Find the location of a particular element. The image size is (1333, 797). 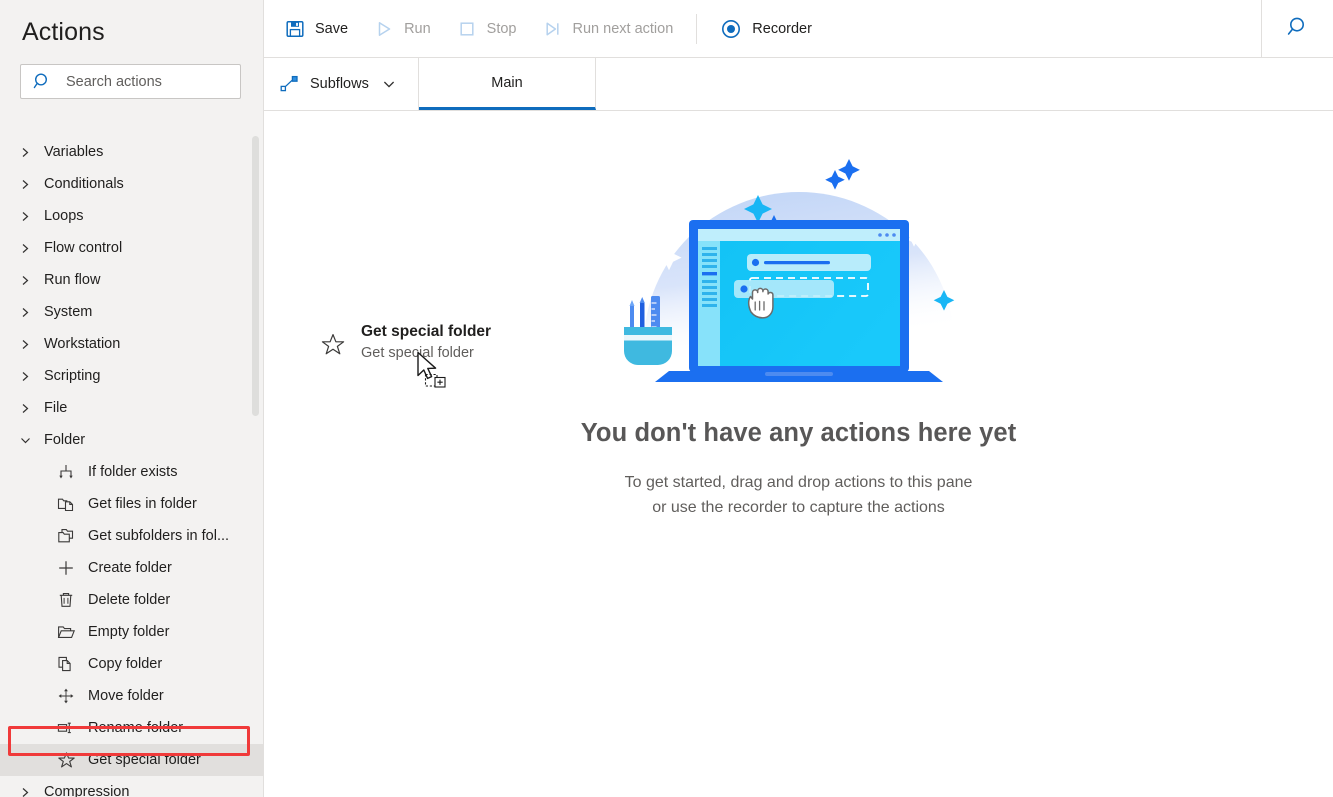

action-label: Delete folder is located at coordinates (129, 600).